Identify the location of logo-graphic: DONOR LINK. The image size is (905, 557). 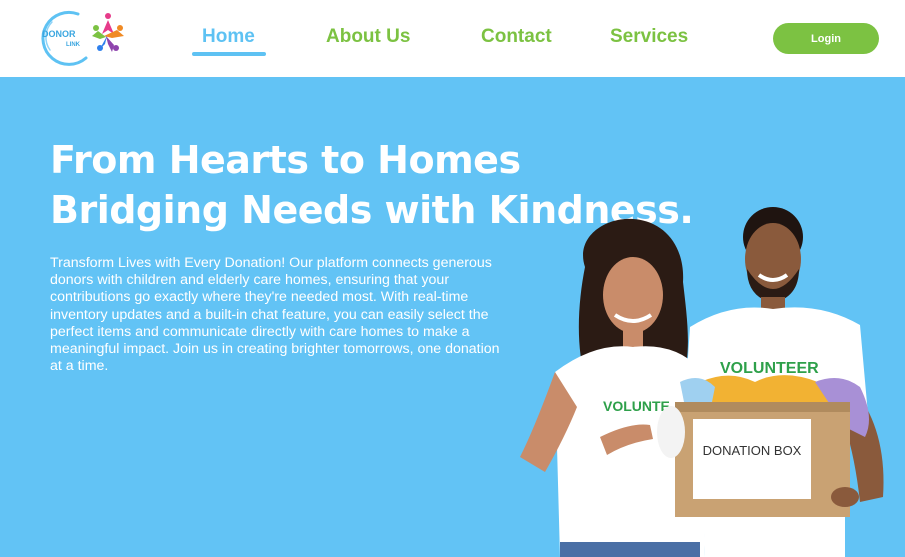
(82, 38).